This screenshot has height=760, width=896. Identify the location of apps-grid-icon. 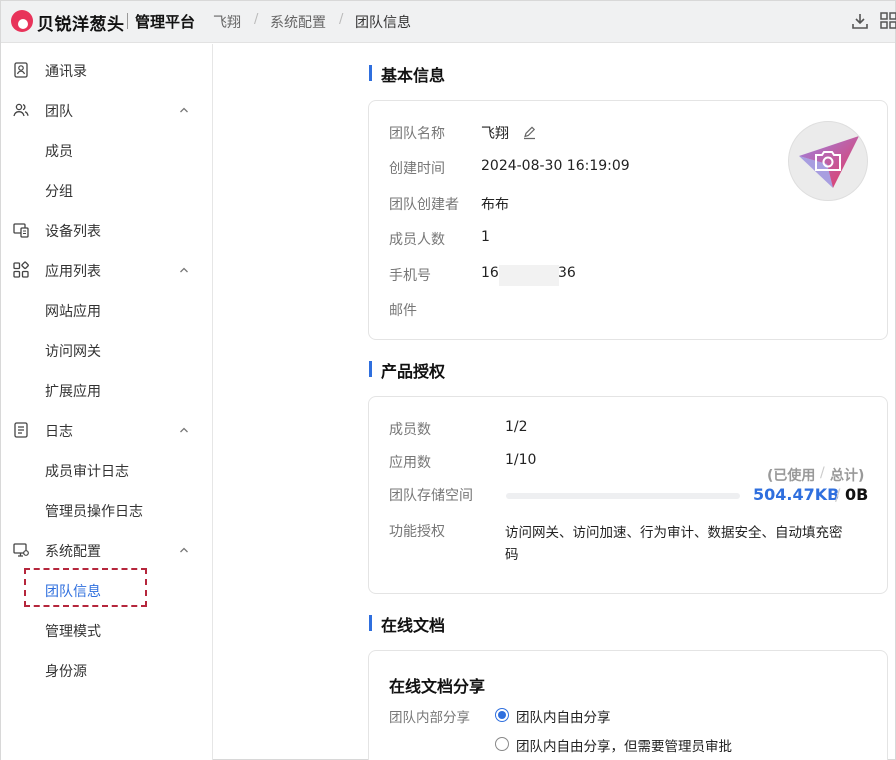
(887, 21).